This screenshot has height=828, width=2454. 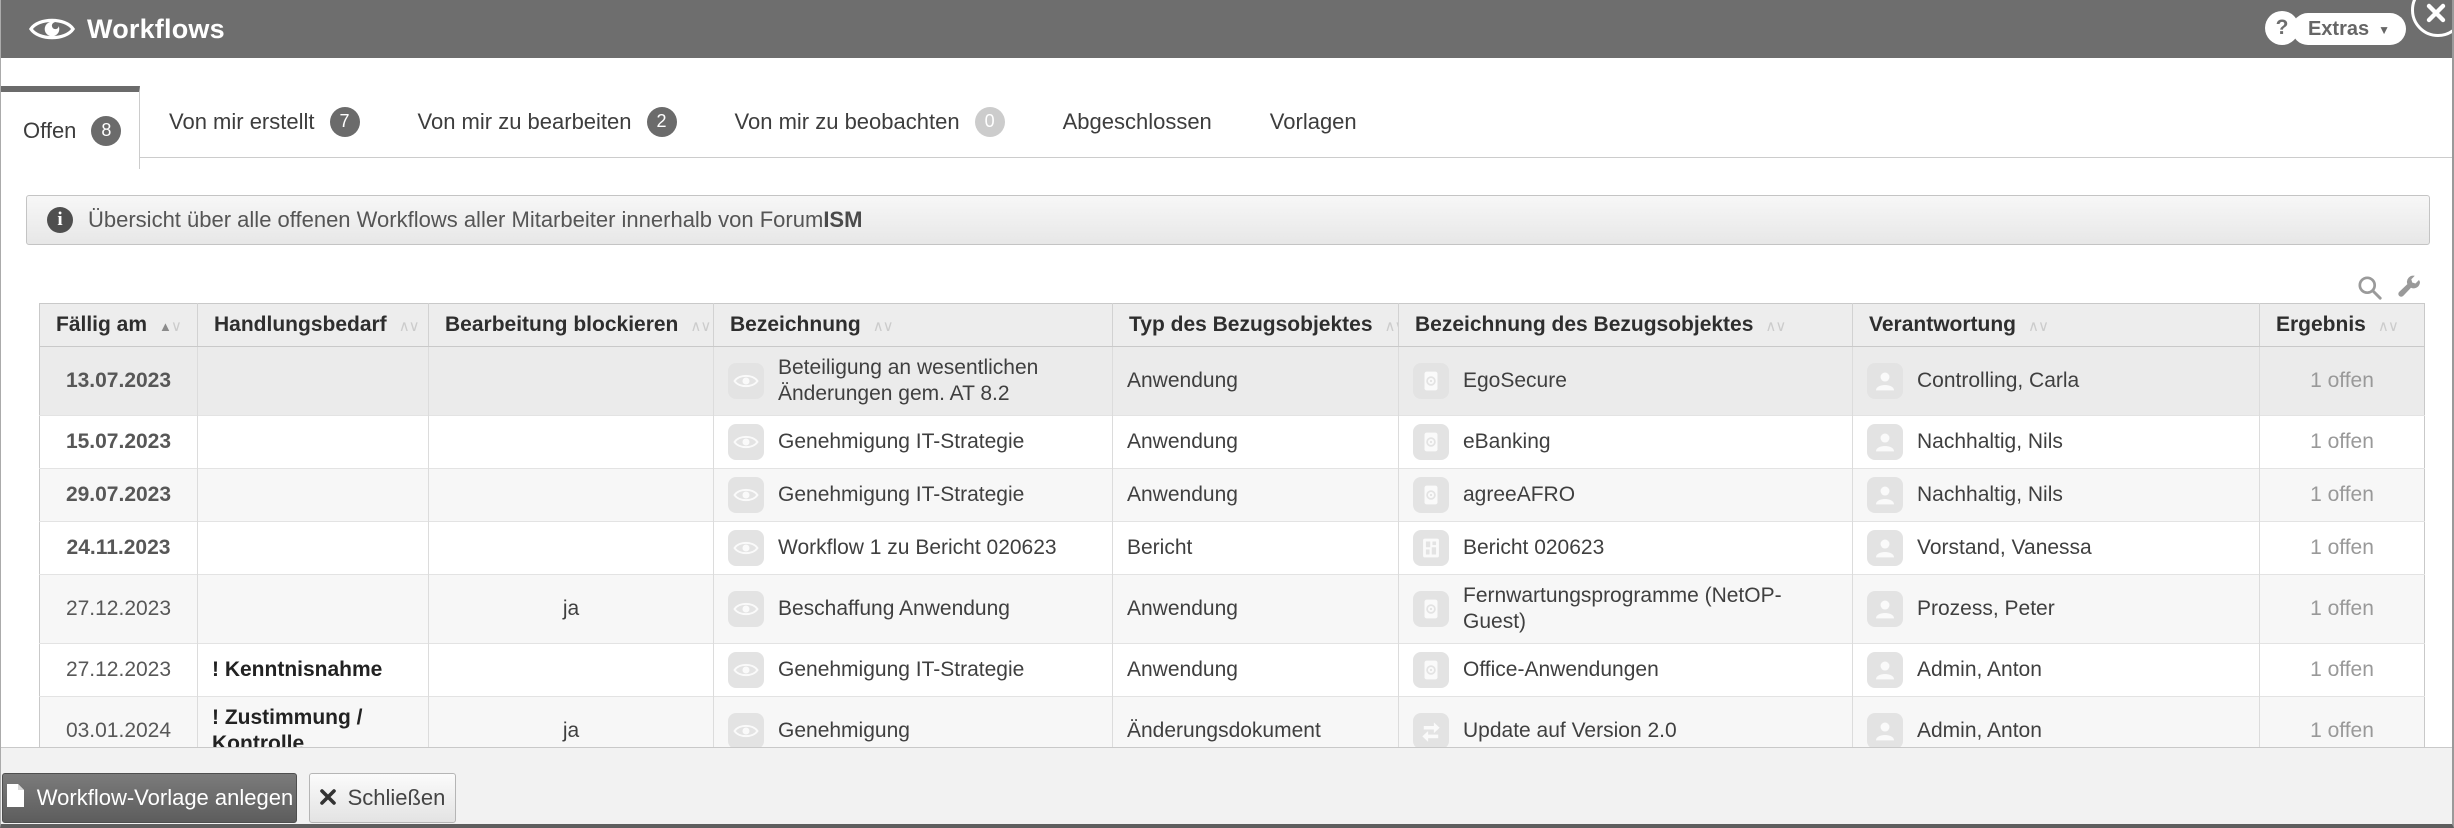 What do you see at coordinates (1226, 785) in the screenshot?
I see `footer-bar: Workflow-Vorlage anlegen Schließen` at bounding box center [1226, 785].